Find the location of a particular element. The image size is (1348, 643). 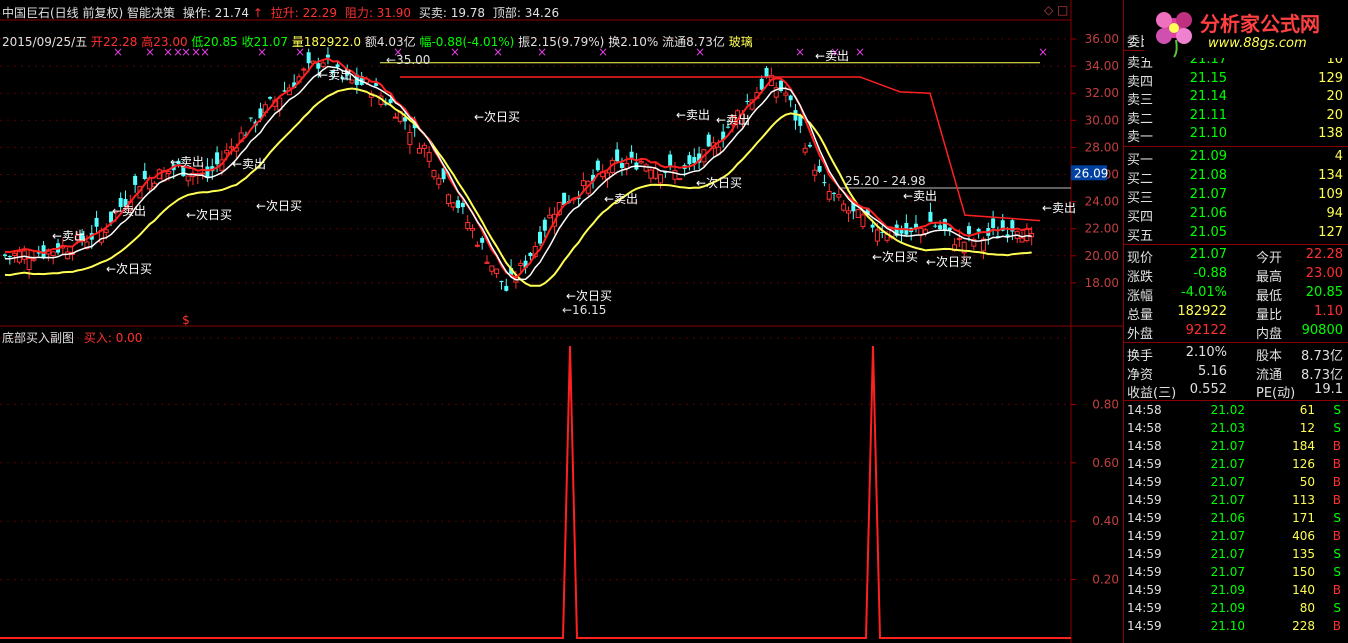

buy-order-row: 买二 21.08 134 is located at coordinates (1236, 177).